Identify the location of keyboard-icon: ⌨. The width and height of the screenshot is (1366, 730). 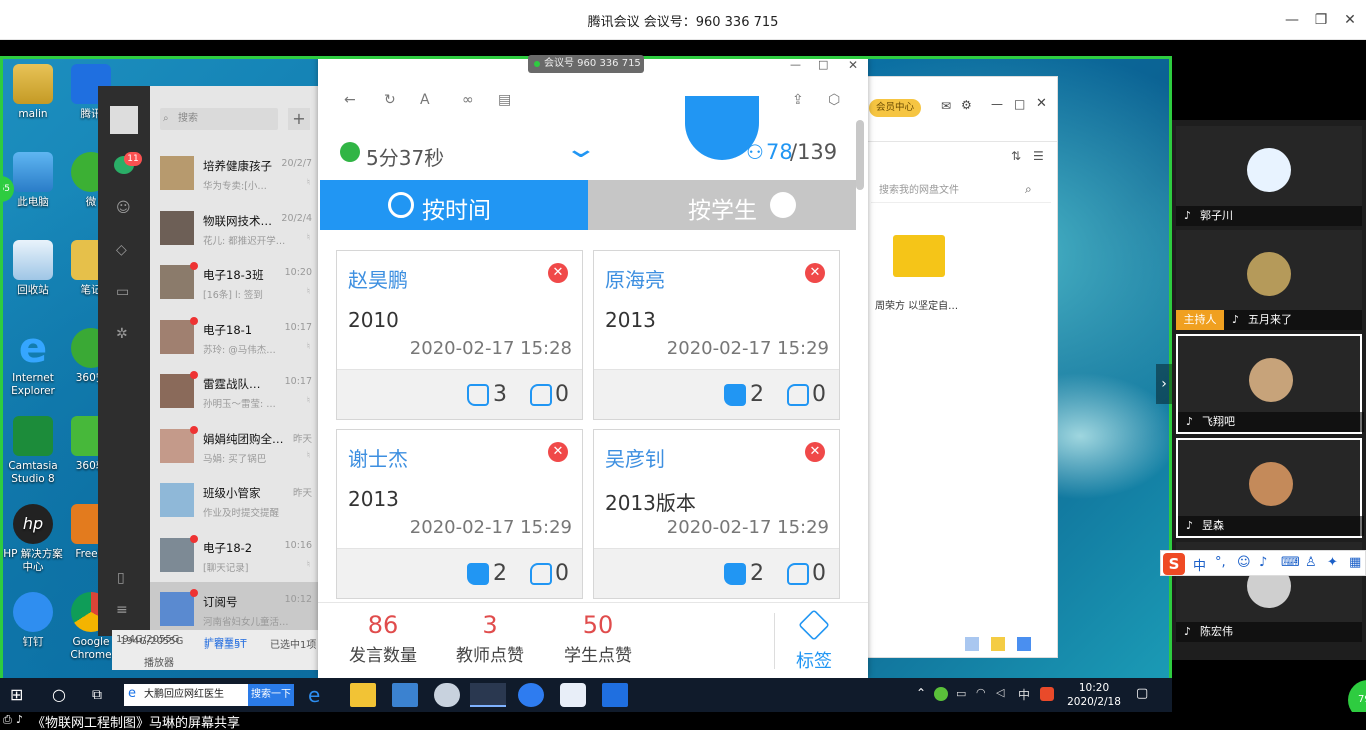
(1290, 562).